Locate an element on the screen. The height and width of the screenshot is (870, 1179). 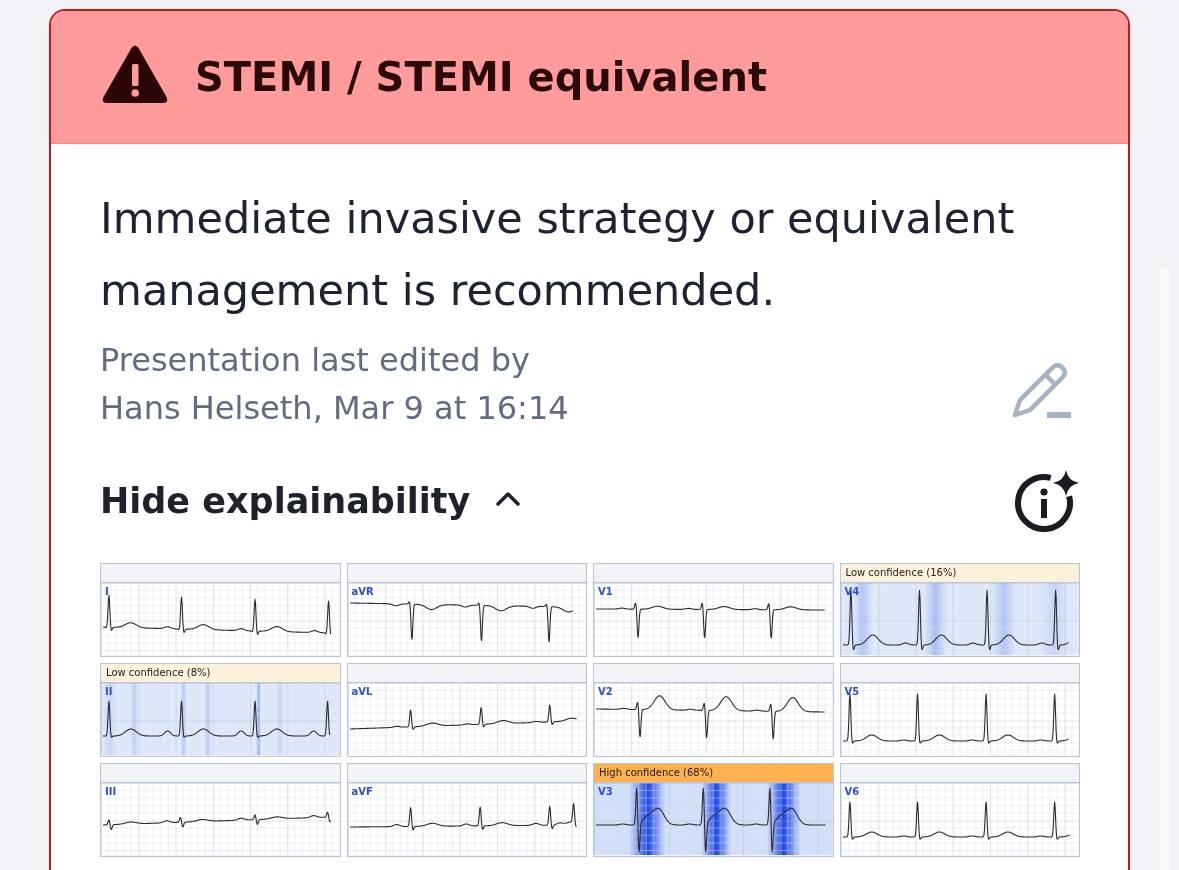
lead-label: V6 is located at coordinates (852, 792).